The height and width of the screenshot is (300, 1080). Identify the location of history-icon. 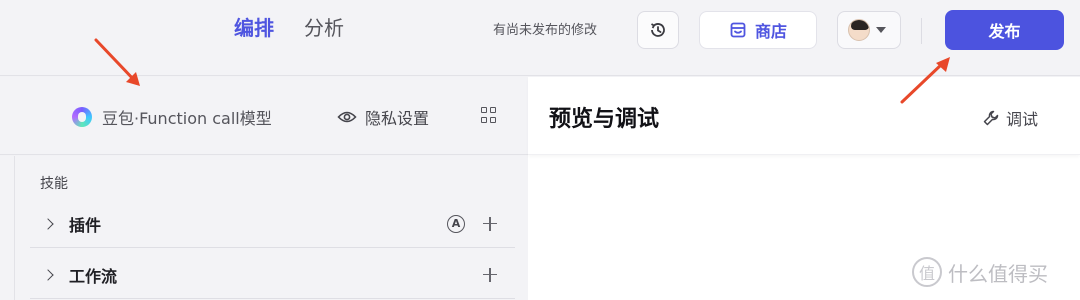
(658, 30).